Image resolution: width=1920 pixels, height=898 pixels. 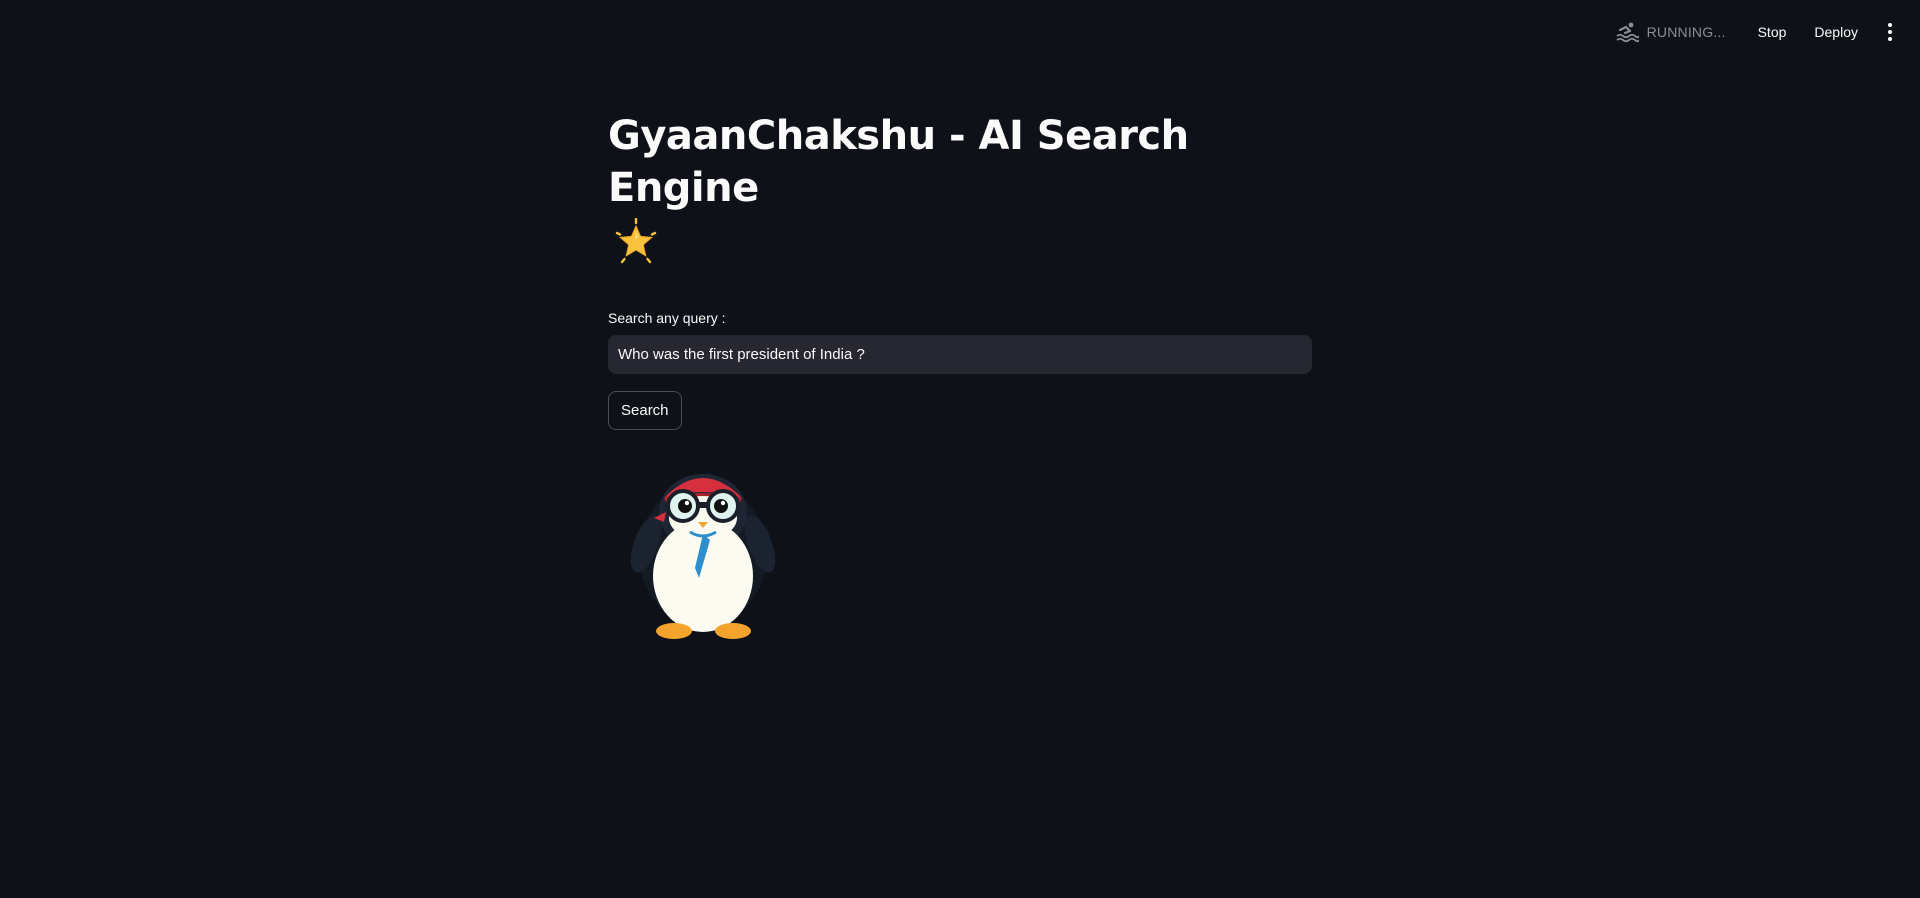 What do you see at coordinates (703, 552) in the screenshot?
I see `penguin-image` at bounding box center [703, 552].